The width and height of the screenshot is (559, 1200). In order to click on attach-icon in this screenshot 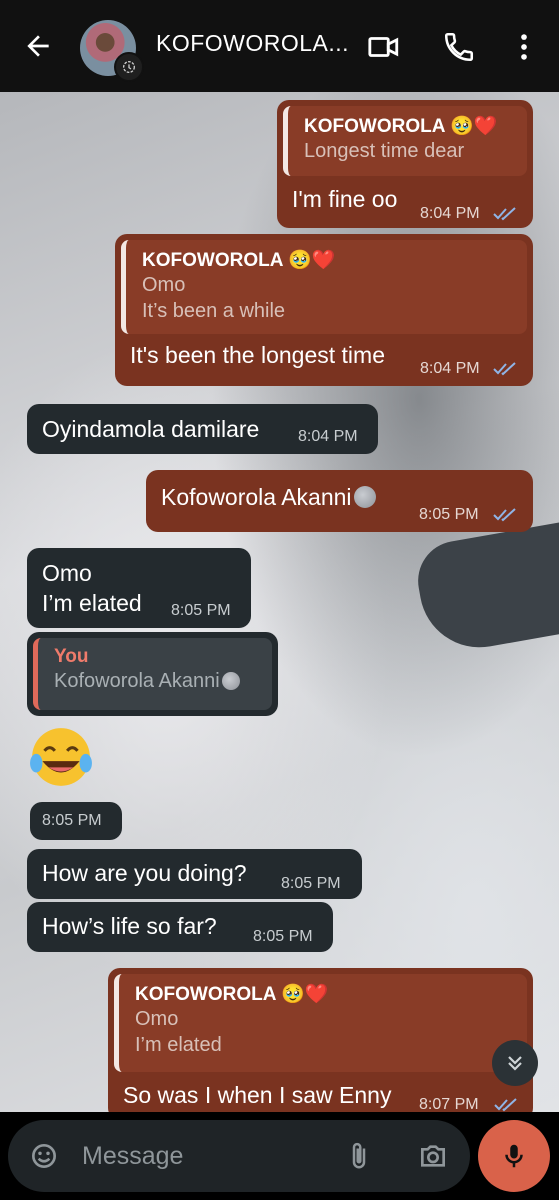, I will do `click(359, 1156)`.